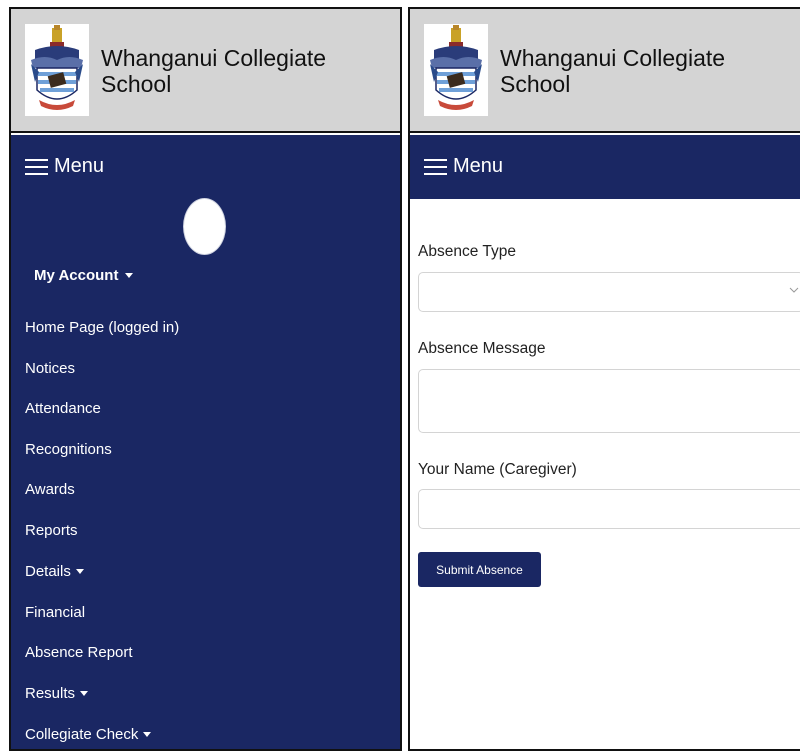 Image resolution: width=800 pixels, height=751 pixels. What do you see at coordinates (609, 509) in the screenshot?
I see `caregiver-name-input` at bounding box center [609, 509].